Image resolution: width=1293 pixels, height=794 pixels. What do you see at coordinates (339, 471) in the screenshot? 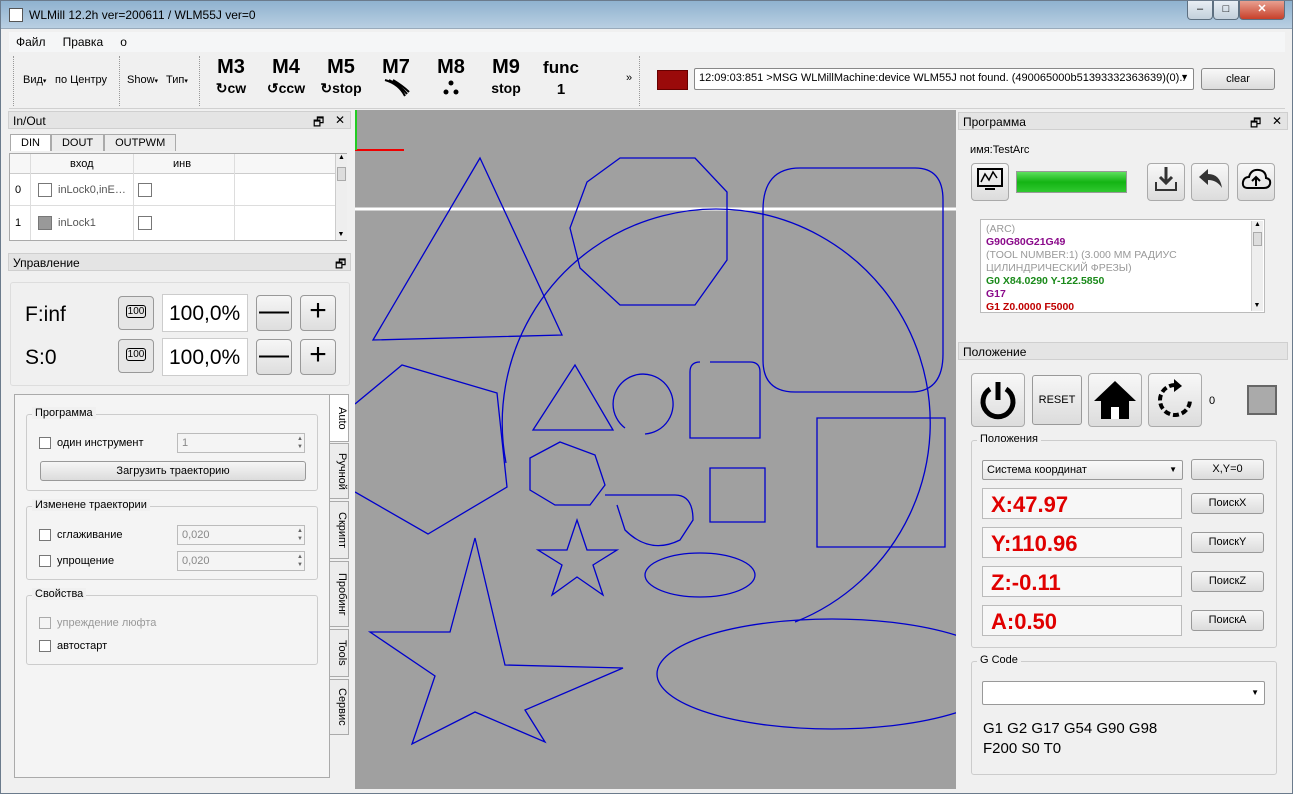
I see `tab-manual: Ручной` at bounding box center [339, 471].